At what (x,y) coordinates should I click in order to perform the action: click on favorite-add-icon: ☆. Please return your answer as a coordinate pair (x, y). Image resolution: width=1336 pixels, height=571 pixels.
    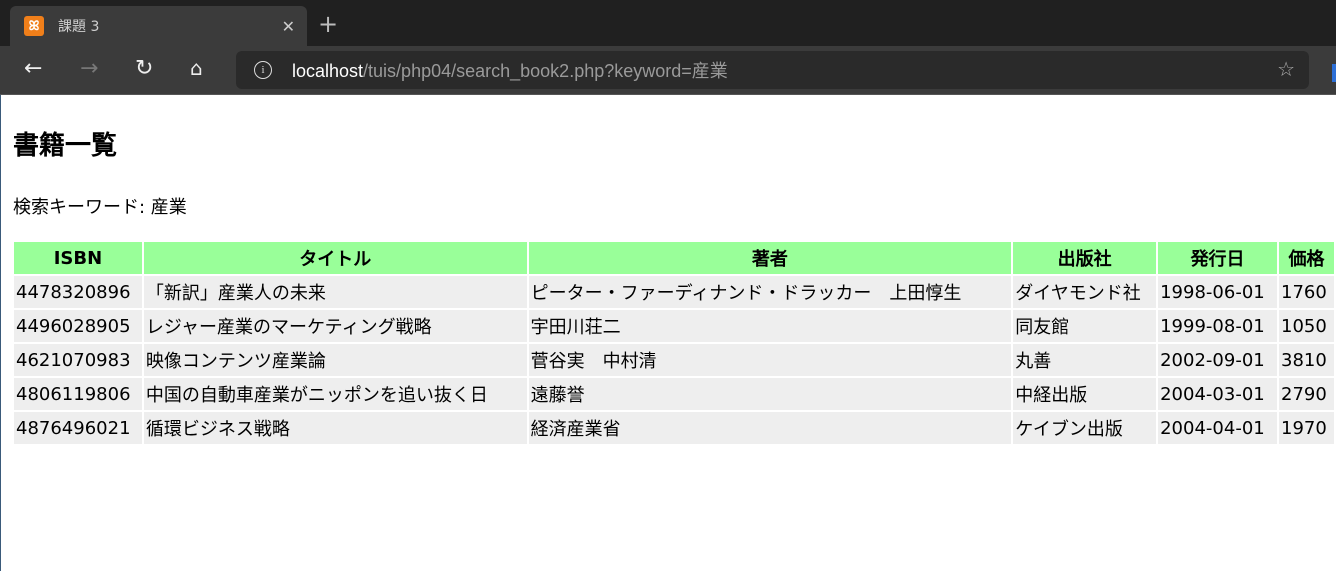
    Looking at the image, I should click on (1286, 69).